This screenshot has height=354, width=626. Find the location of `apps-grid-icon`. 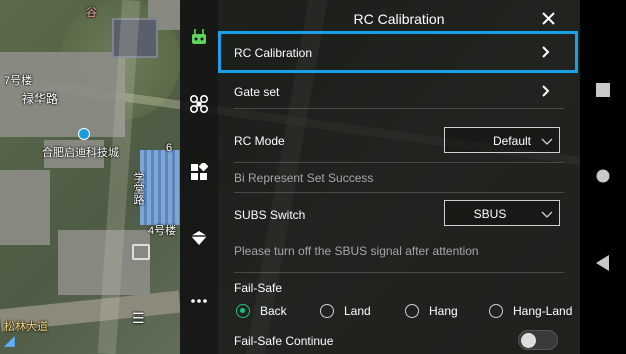

apps-grid-icon is located at coordinates (199, 172).